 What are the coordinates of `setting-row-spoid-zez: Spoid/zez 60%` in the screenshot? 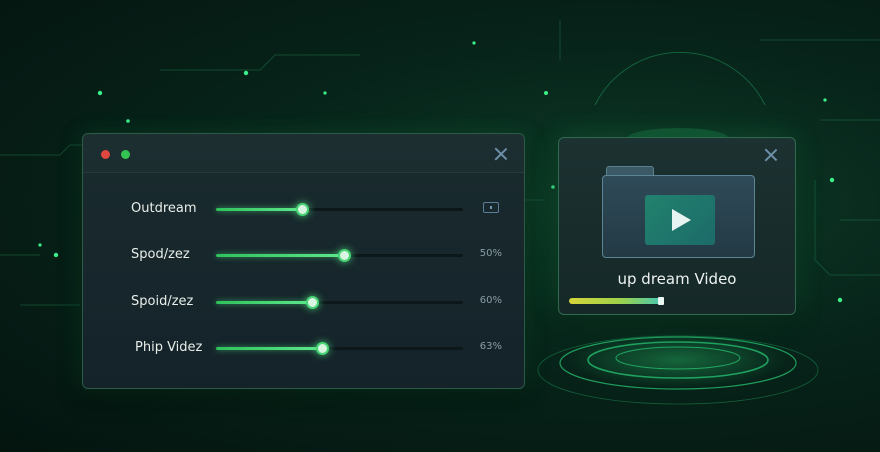 It's located at (303, 302).